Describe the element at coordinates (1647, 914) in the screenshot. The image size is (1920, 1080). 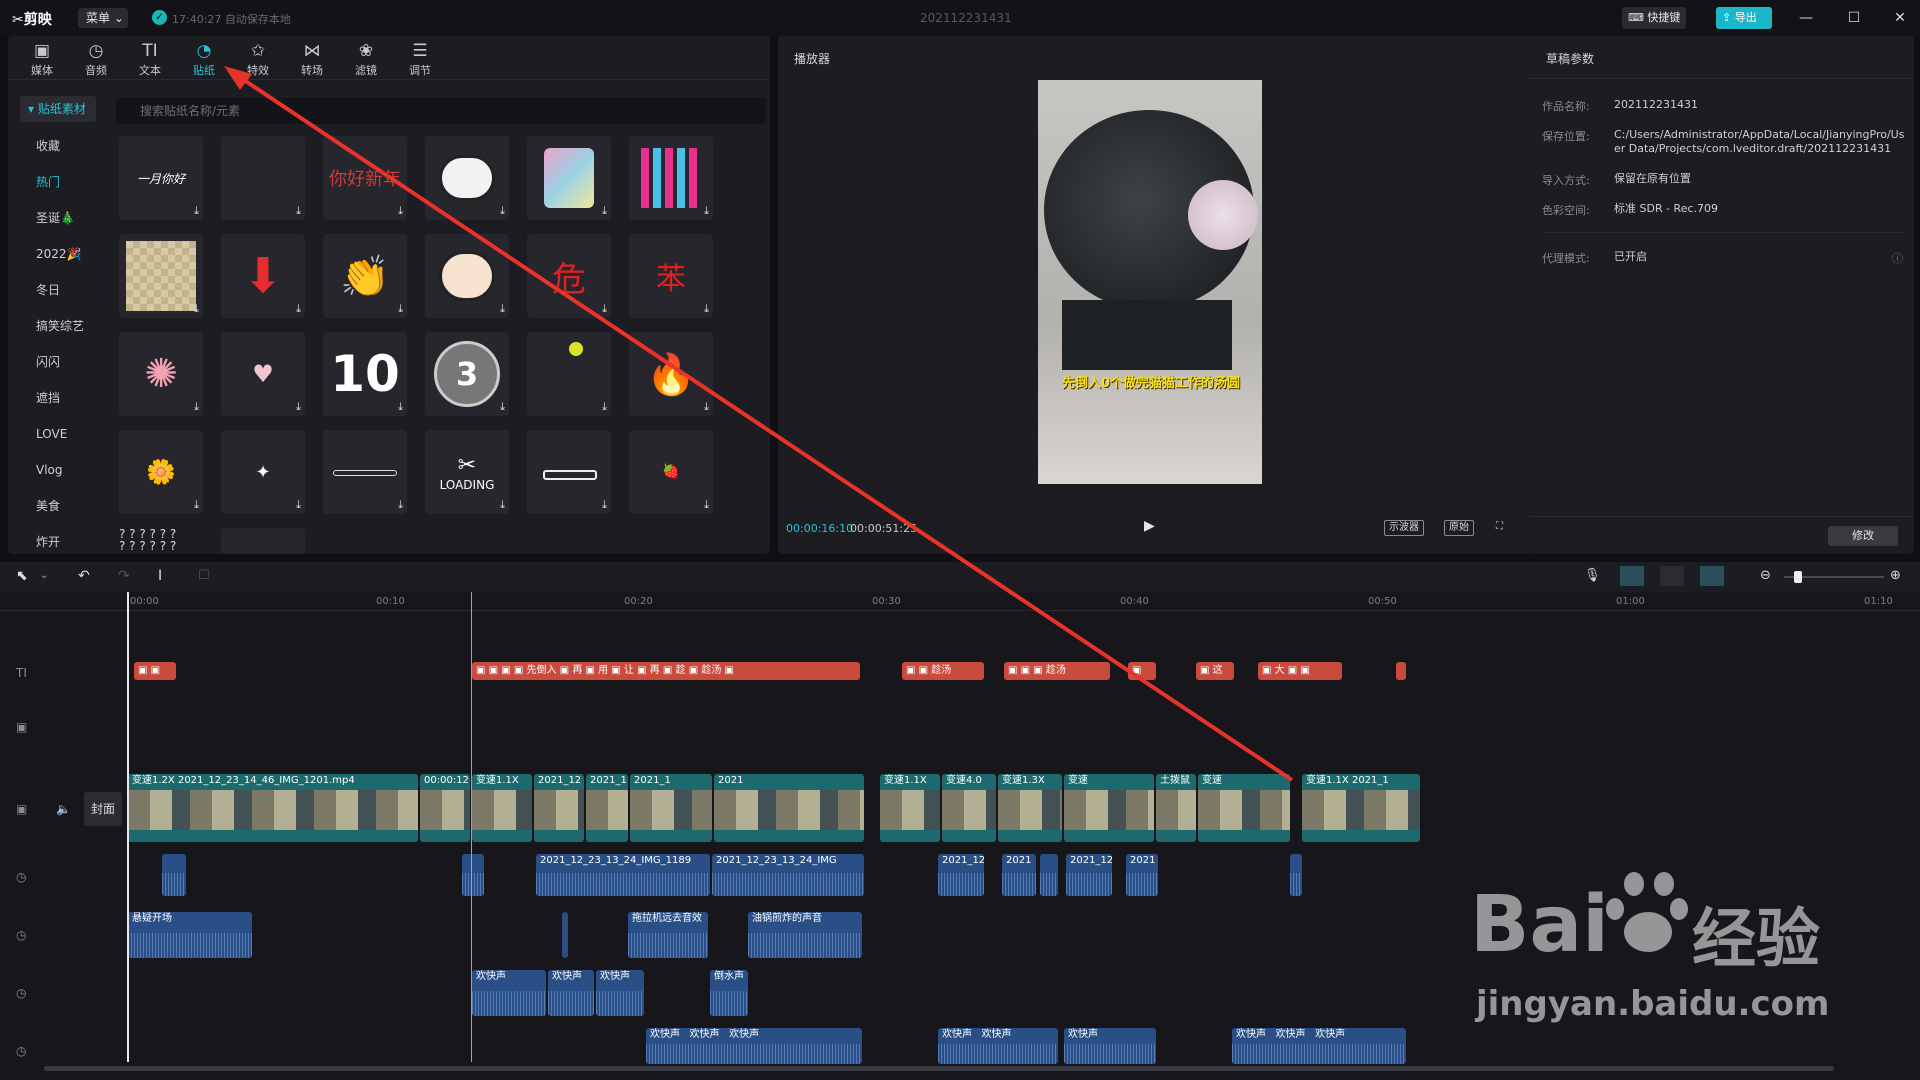
I see `paw-icon` at that location.